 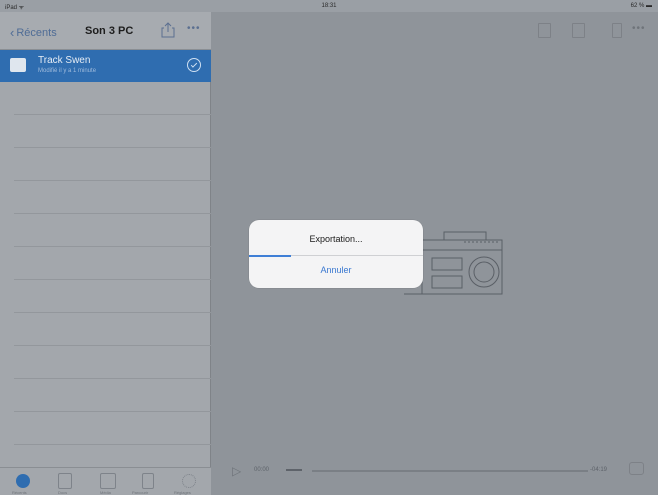 I want to click on tab-label-recents: Récents, so click(x=19, y=492).